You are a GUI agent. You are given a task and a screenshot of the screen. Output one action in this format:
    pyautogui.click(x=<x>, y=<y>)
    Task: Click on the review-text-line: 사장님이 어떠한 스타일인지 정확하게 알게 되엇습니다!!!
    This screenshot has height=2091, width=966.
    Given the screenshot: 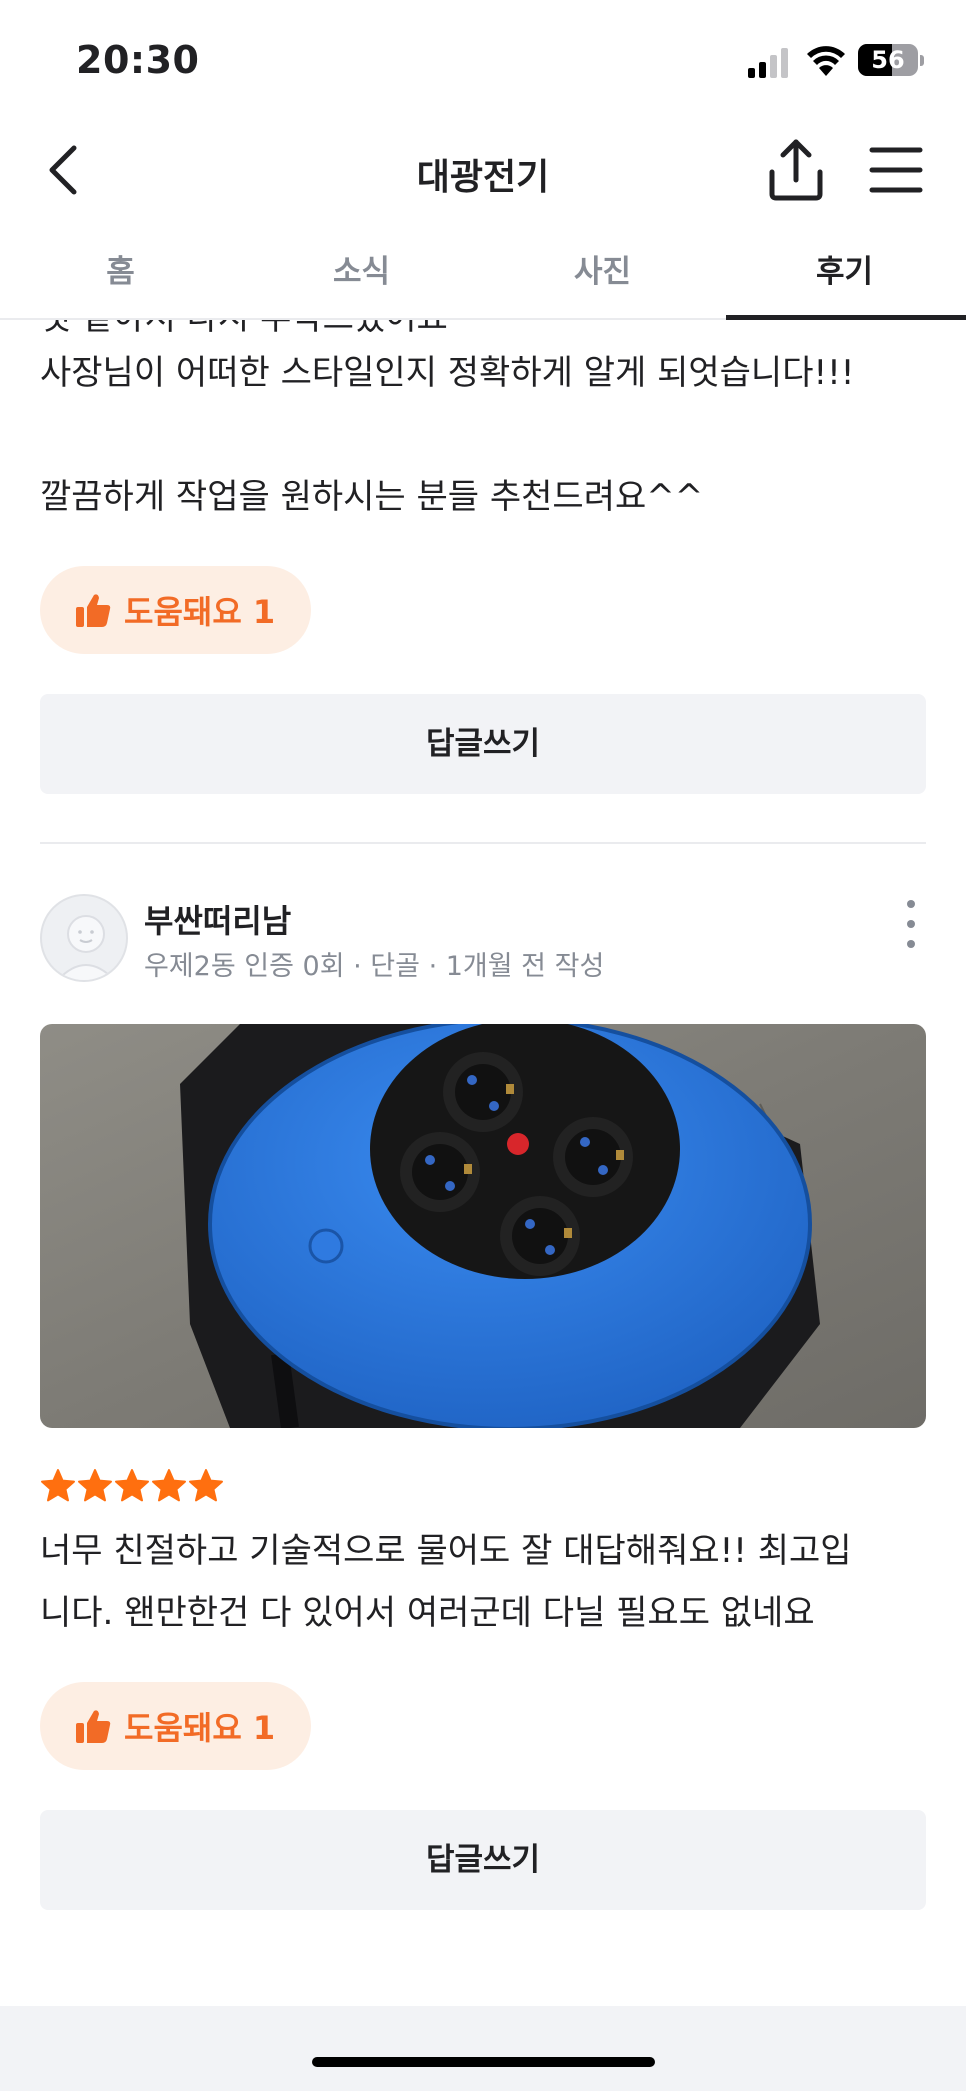 What is the action you would take?
    pyautogui.click(x=447, y=373)
    